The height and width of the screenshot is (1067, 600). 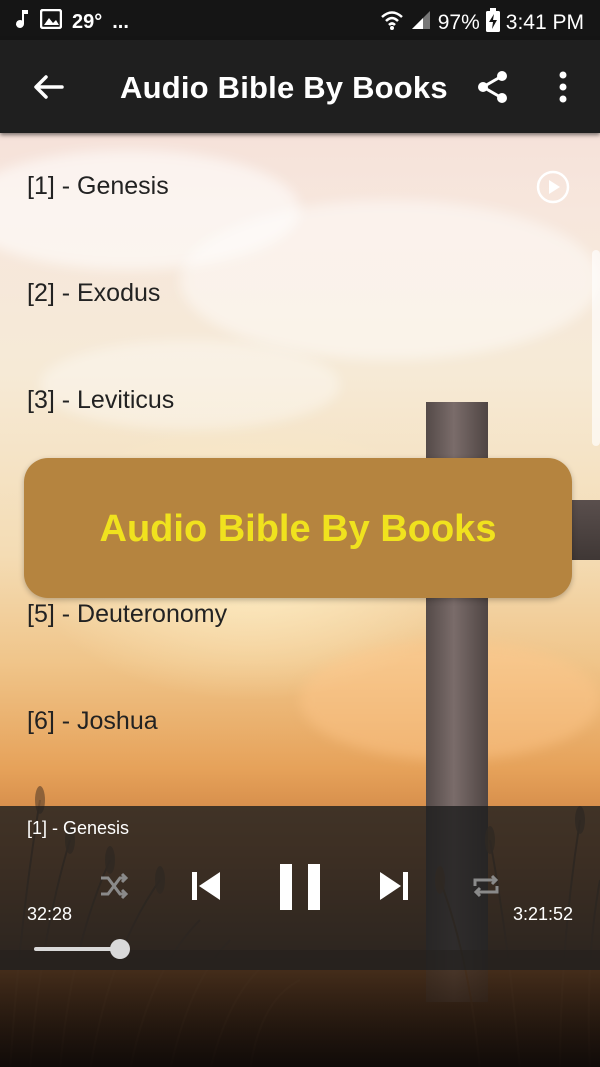 I want to click on overflow-menu-button, so click(x=563, y=87).